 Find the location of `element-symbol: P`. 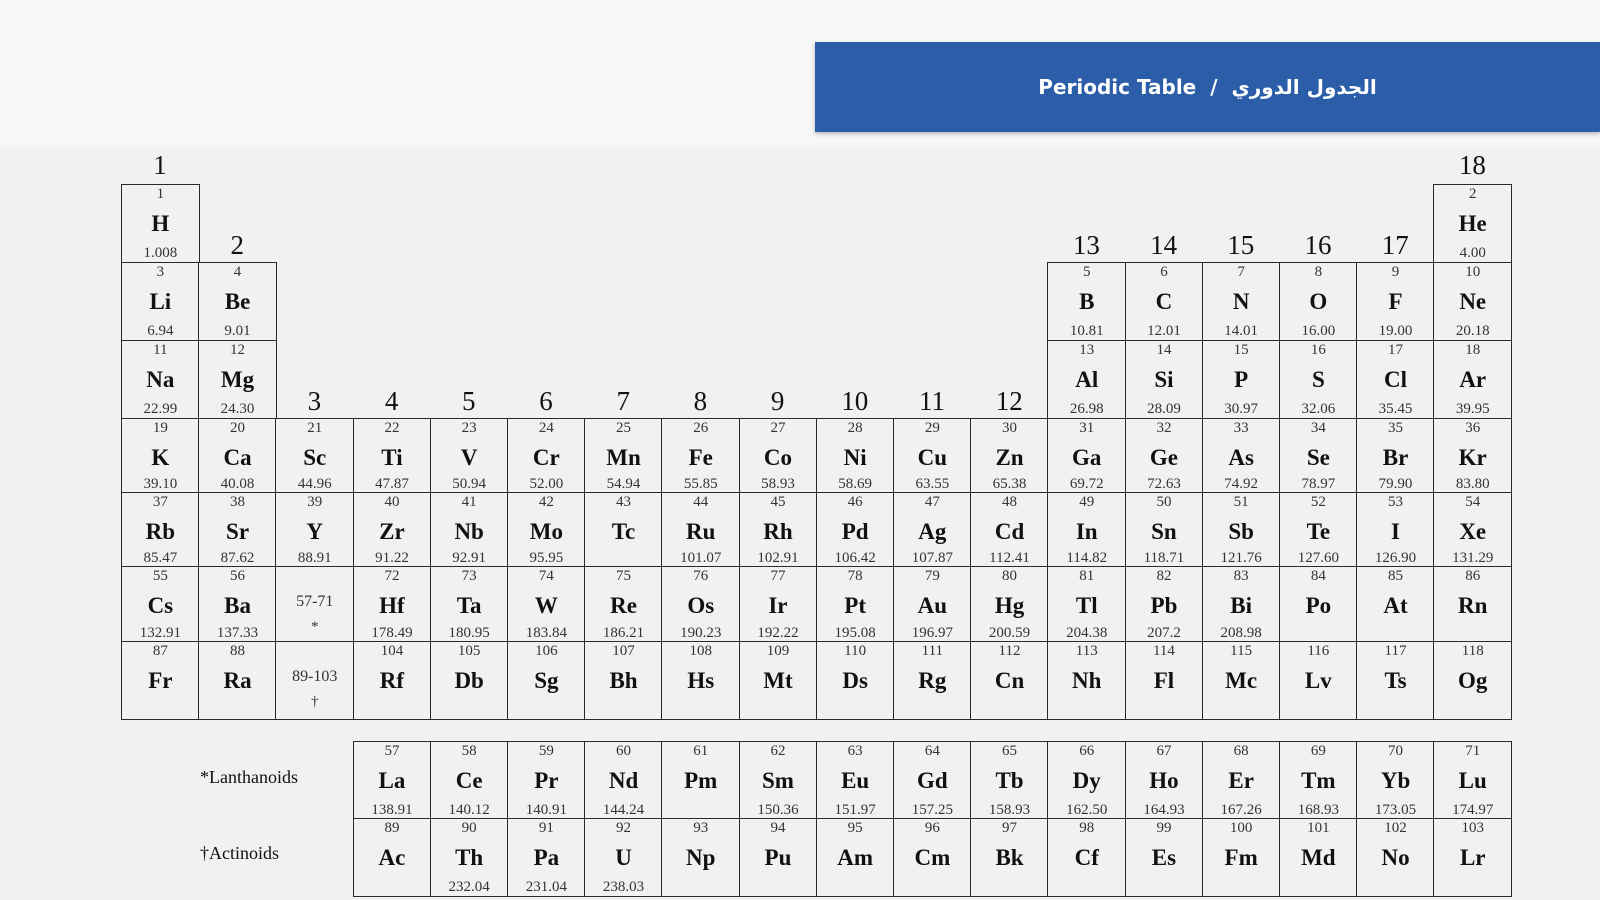

element-symbol: P is located at coordinates (1241, 379).